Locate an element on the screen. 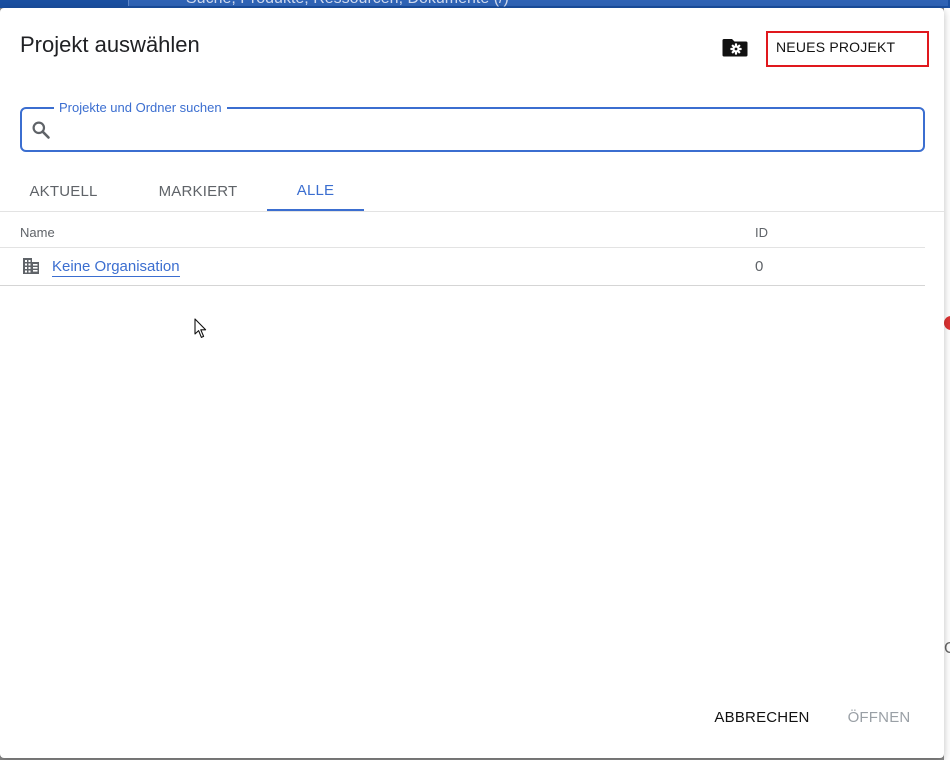  folder-gear-icon is located at coordinates (735, 48).